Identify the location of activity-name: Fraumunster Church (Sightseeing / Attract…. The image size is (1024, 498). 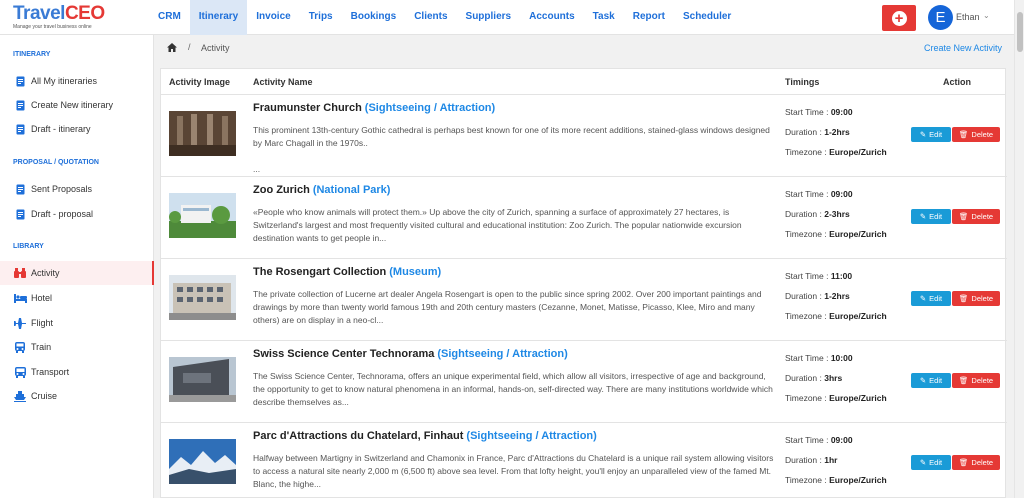
(374, 108).